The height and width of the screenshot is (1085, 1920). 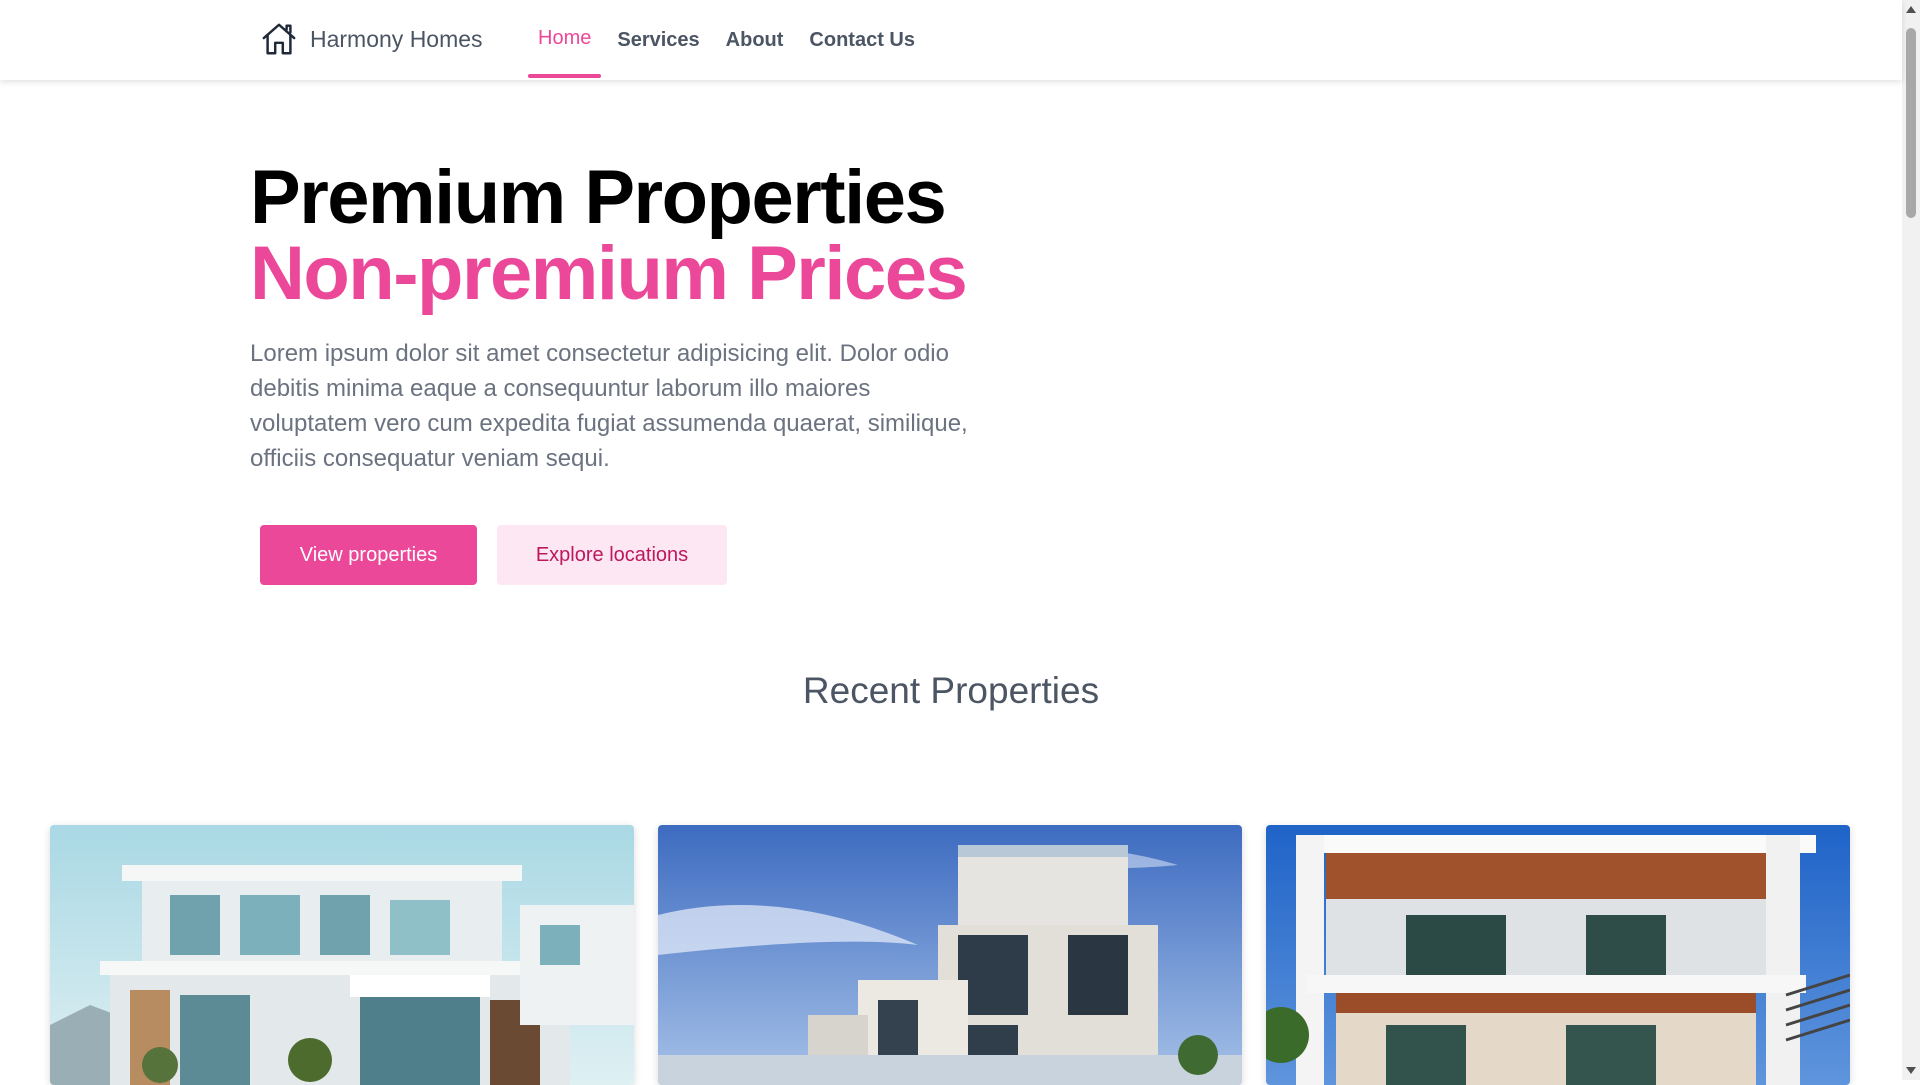 What do you see at coordinates (658, 40) in the screenshot?
I see `nav-services: Services` at bounding box center [658, 40].